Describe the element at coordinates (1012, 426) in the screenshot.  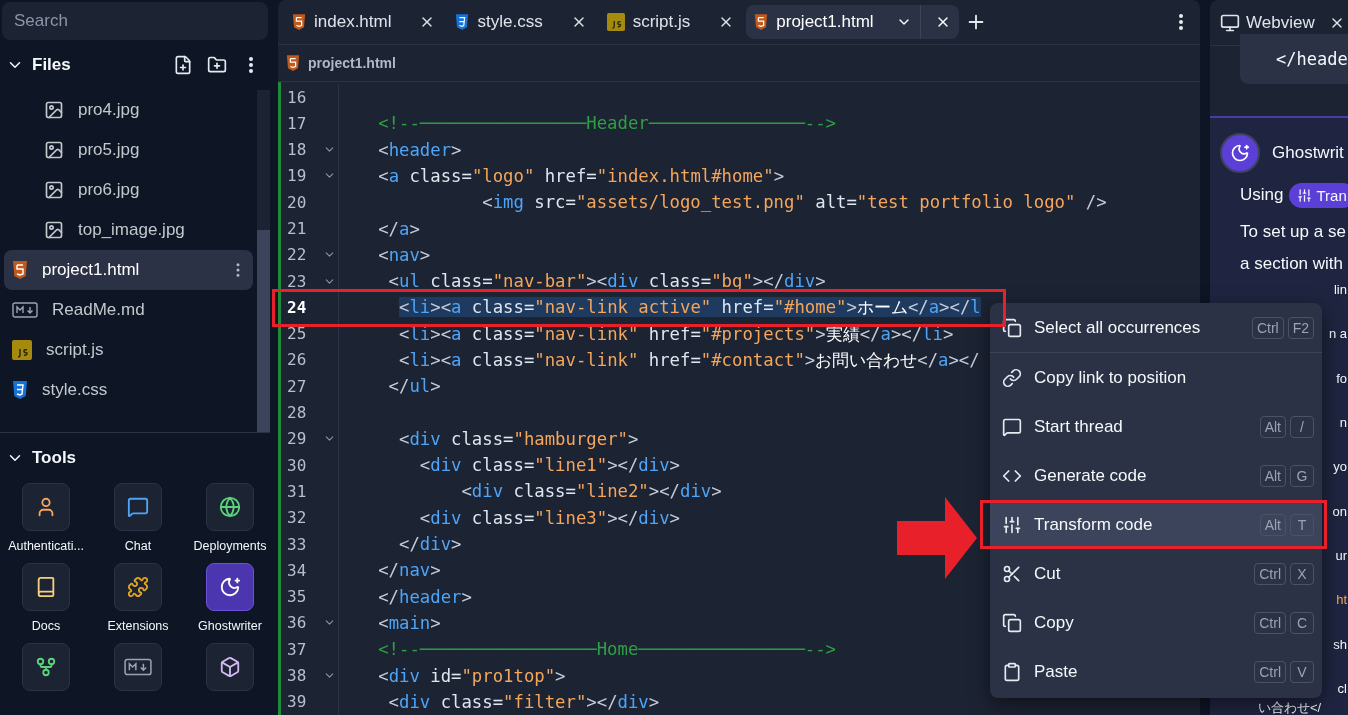
I see `speech-bubble-icon` at that location.